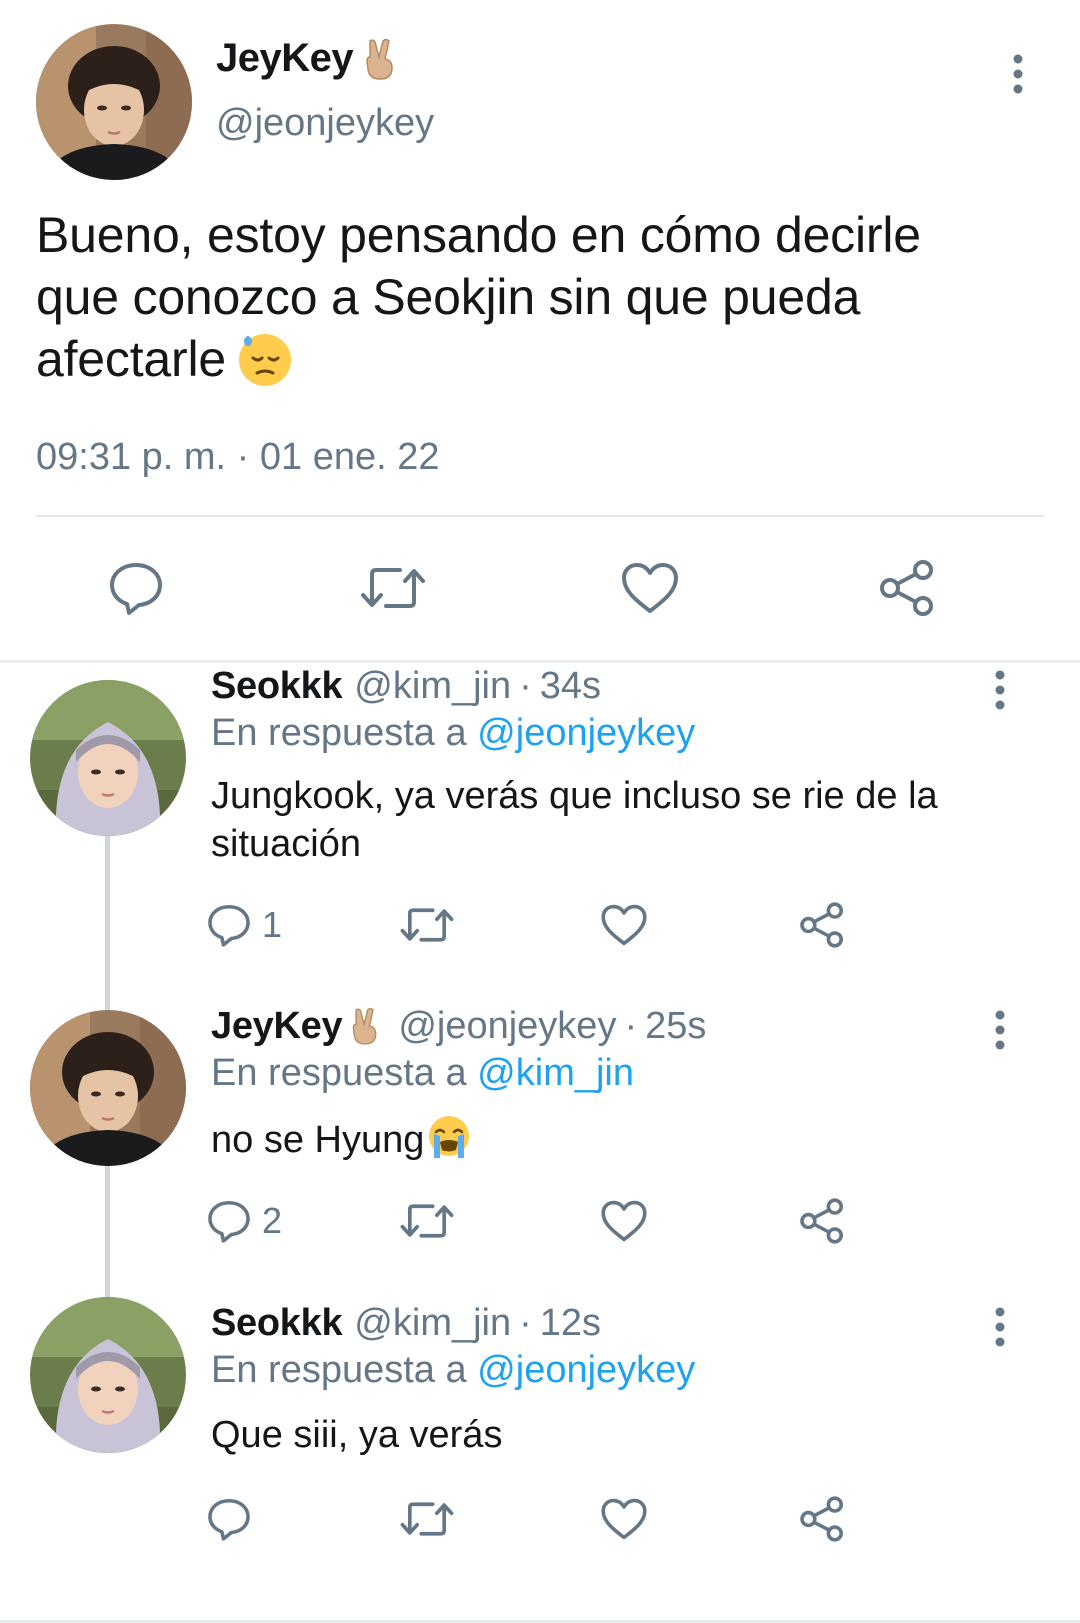 This screenshot has width=1080, height=1623. I want to click on reply-text: no se Hyung, so click(611, 1139).